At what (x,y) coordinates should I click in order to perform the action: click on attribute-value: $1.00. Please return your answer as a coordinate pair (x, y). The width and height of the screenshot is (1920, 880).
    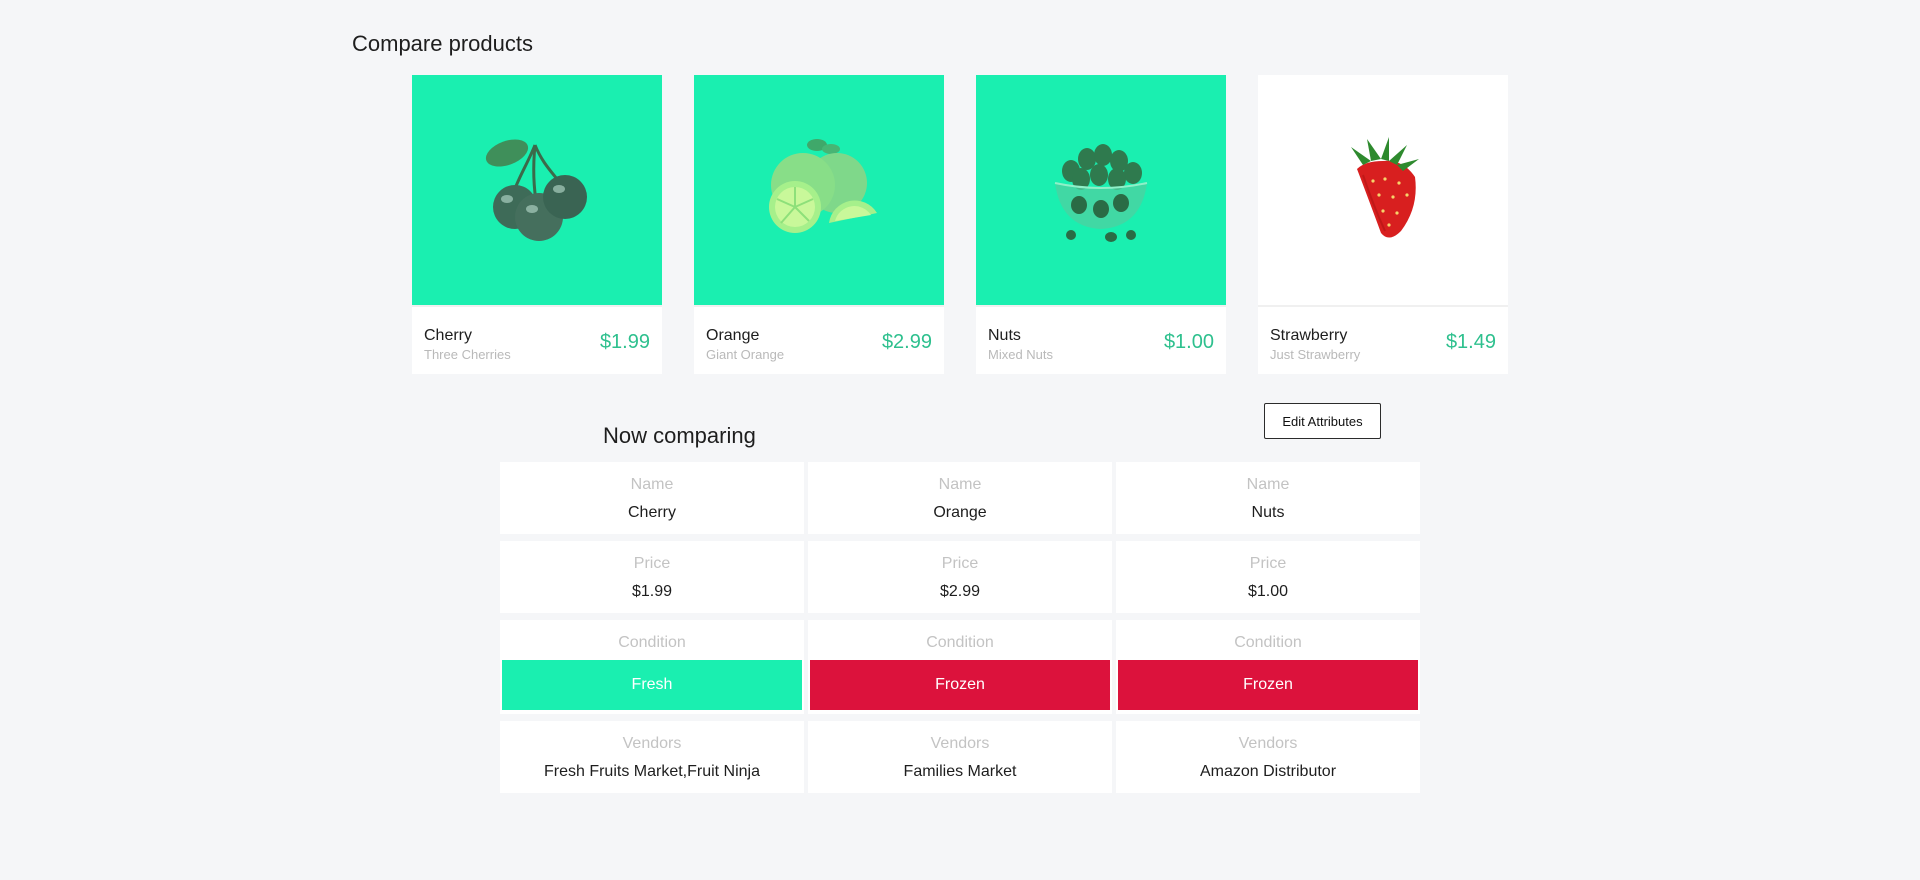
    Looking at the image, I should click on (1268, 591).